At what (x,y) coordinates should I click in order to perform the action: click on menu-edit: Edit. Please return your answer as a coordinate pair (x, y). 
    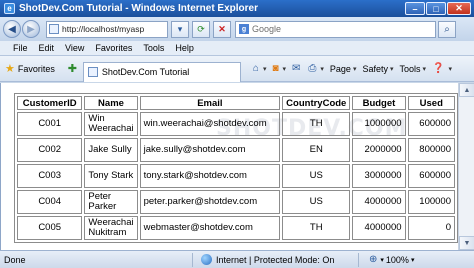
    Looking at the image, I should click on (47, 48).